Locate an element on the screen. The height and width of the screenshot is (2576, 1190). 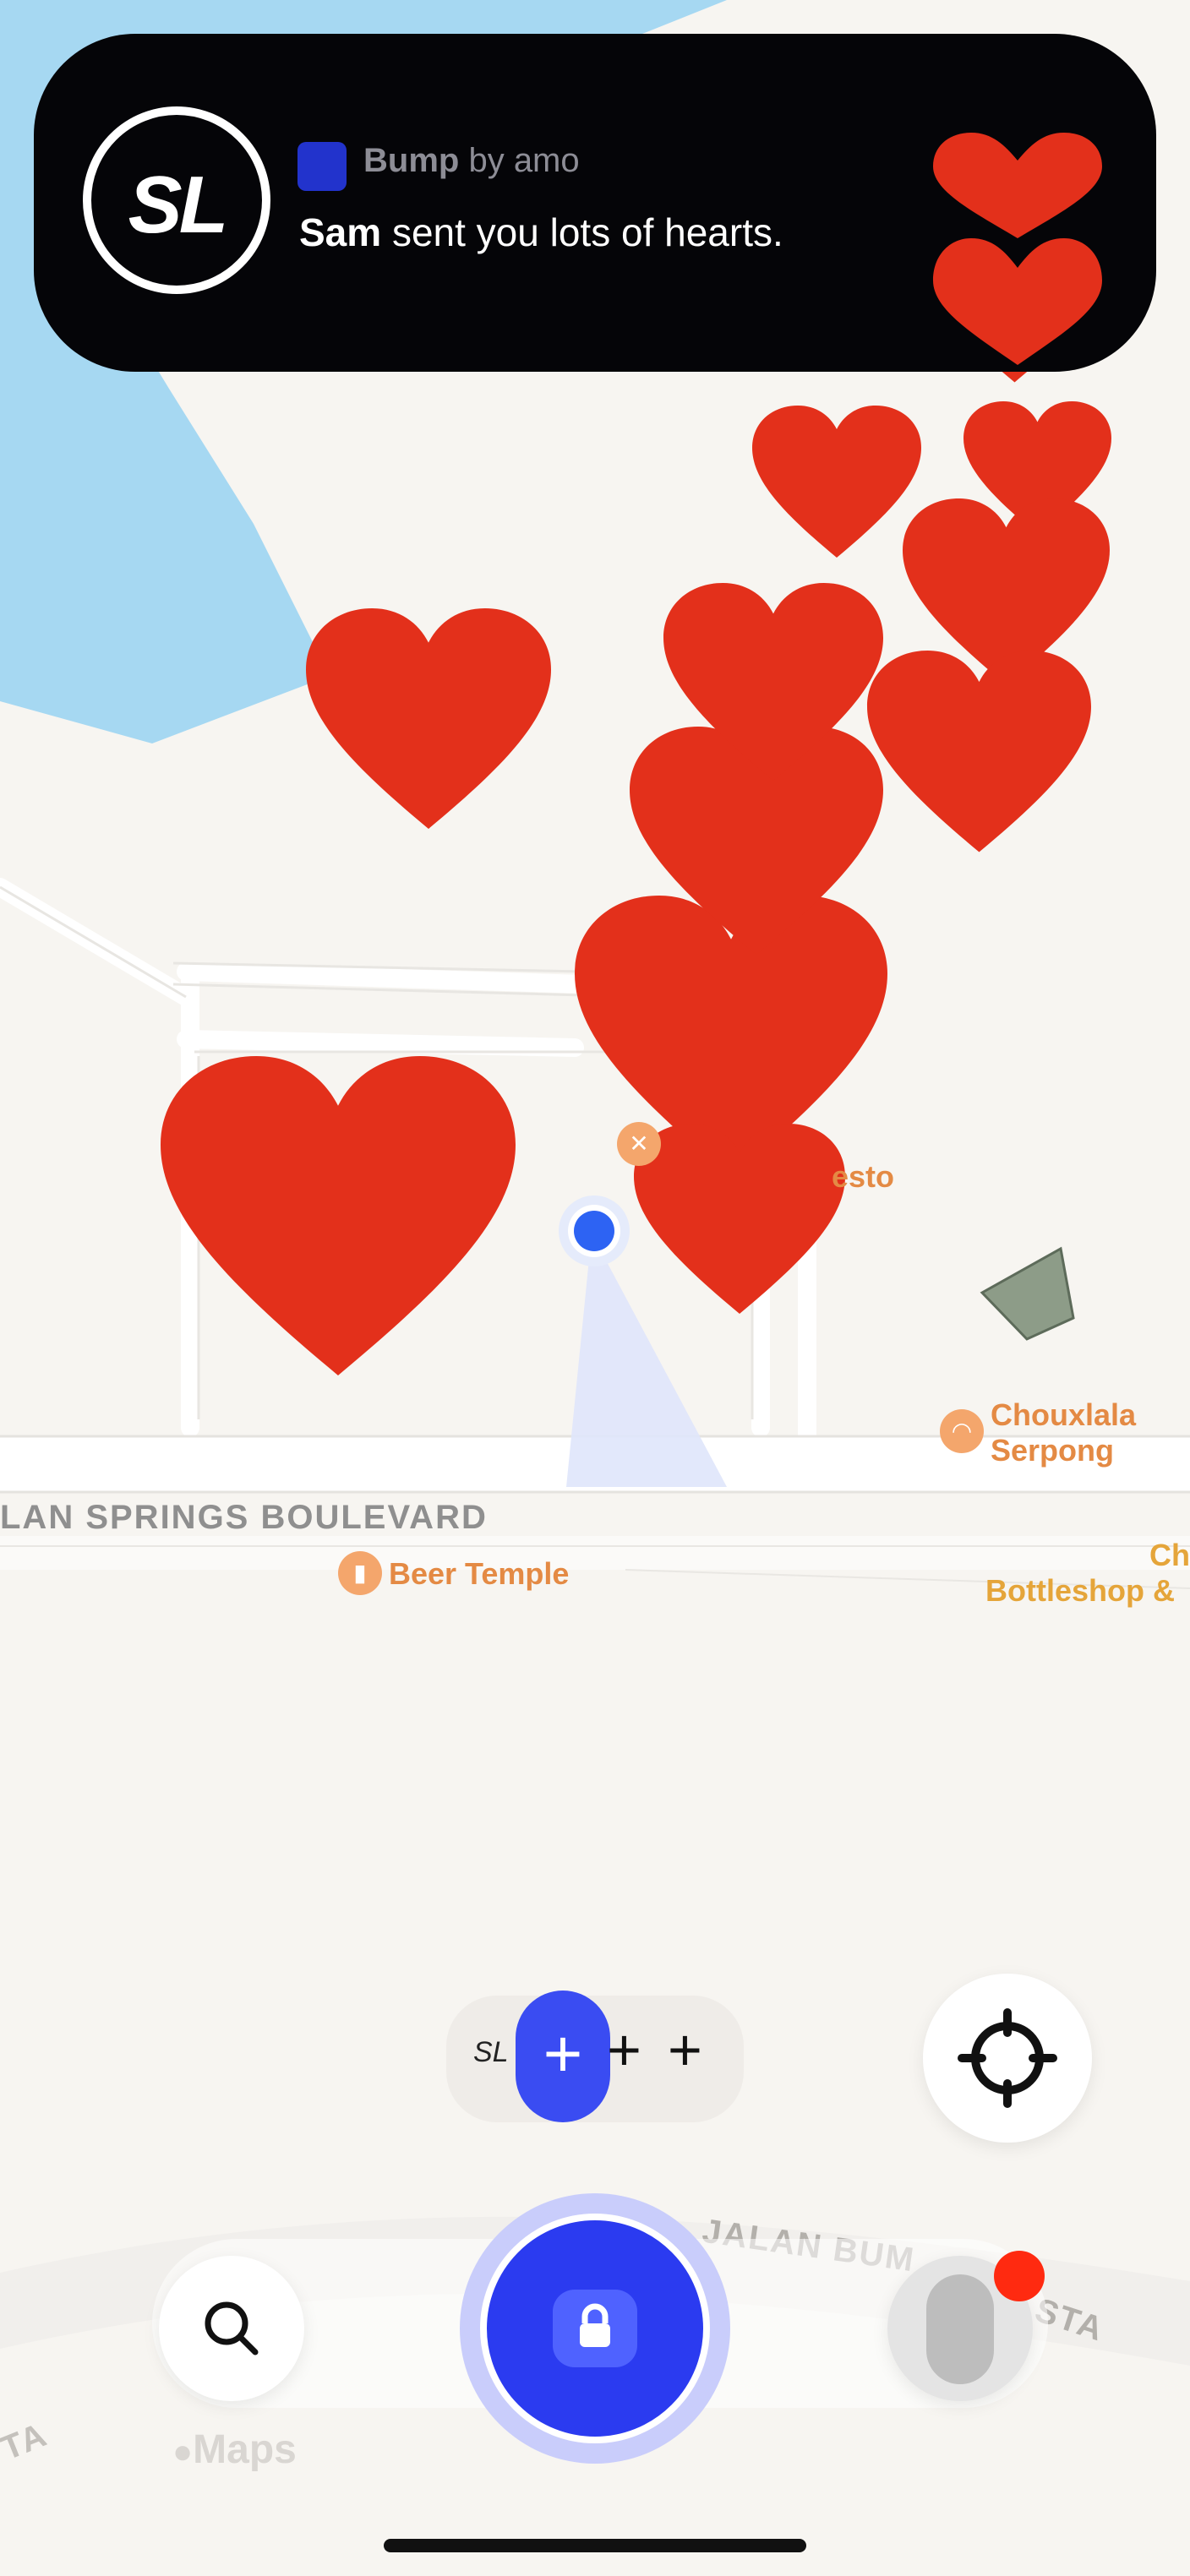
lock-icon is located at coordinates (595, 2328).